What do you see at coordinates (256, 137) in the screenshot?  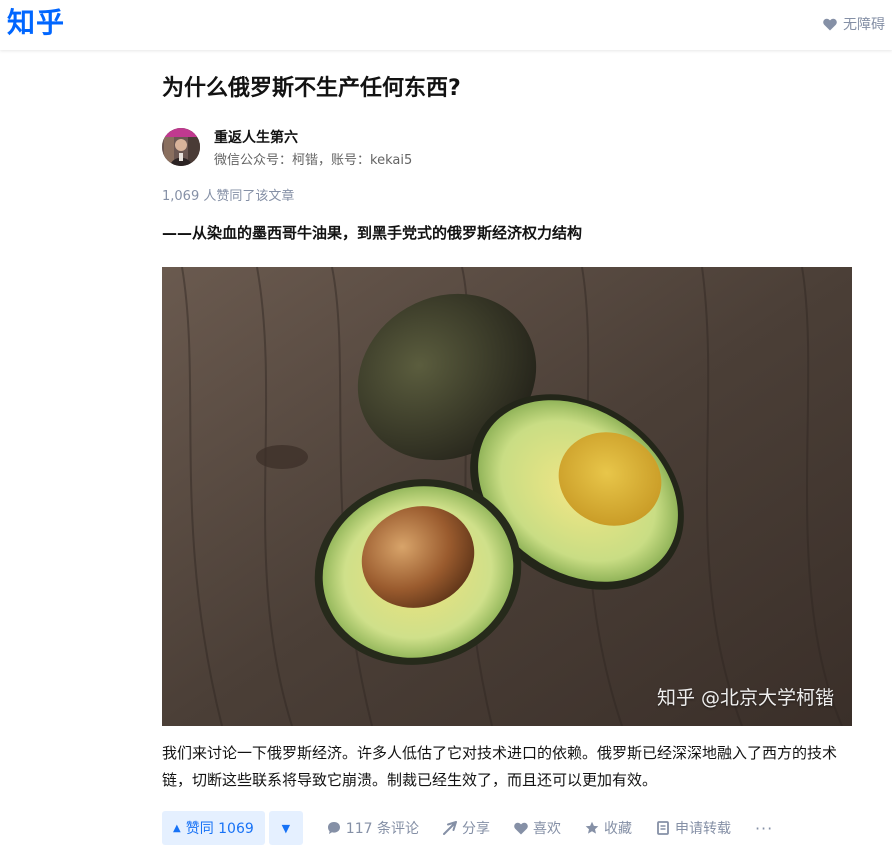 I see `author-name: 重返人生第六` at bounding box center [256, 137].